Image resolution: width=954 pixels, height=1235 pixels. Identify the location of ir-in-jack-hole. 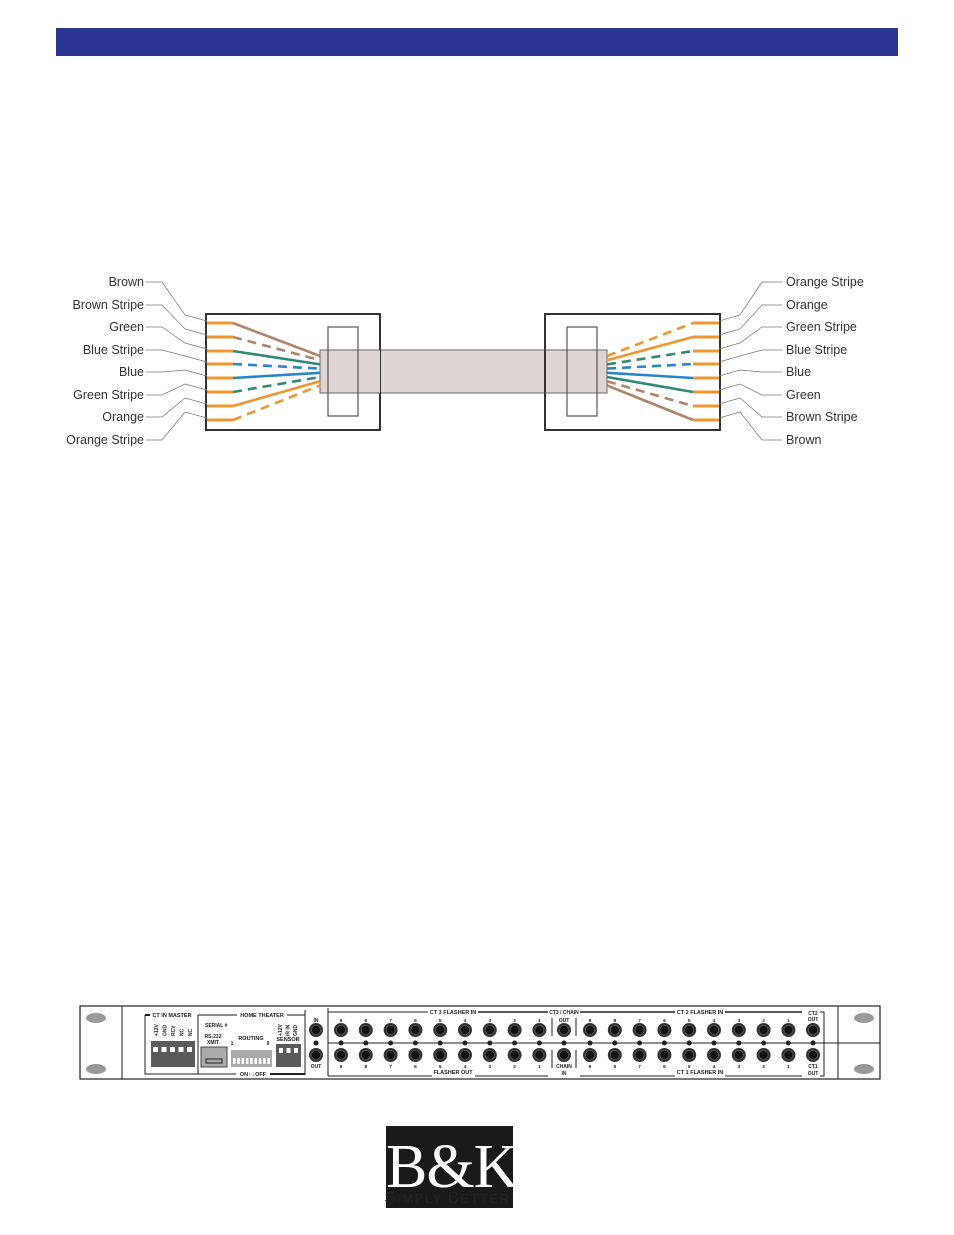
(316, 1030).